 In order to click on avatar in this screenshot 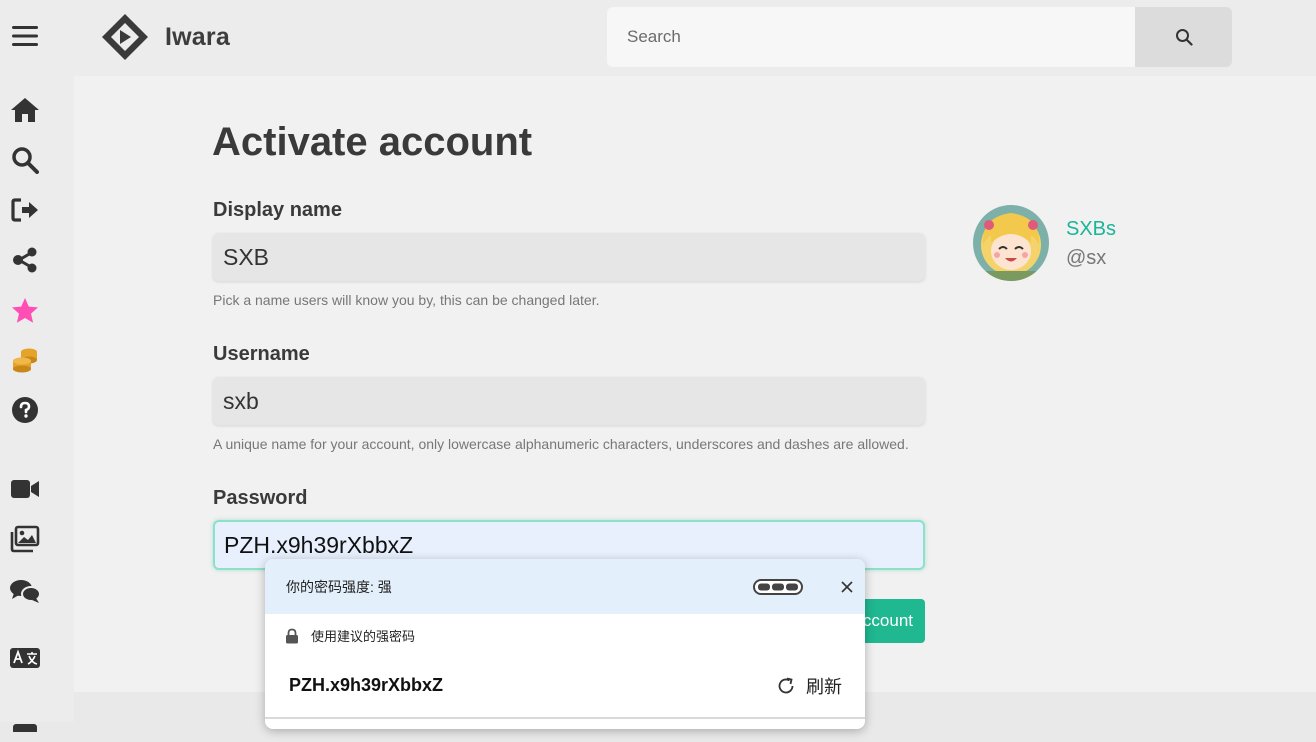, I will do `click(1011, 243)`.